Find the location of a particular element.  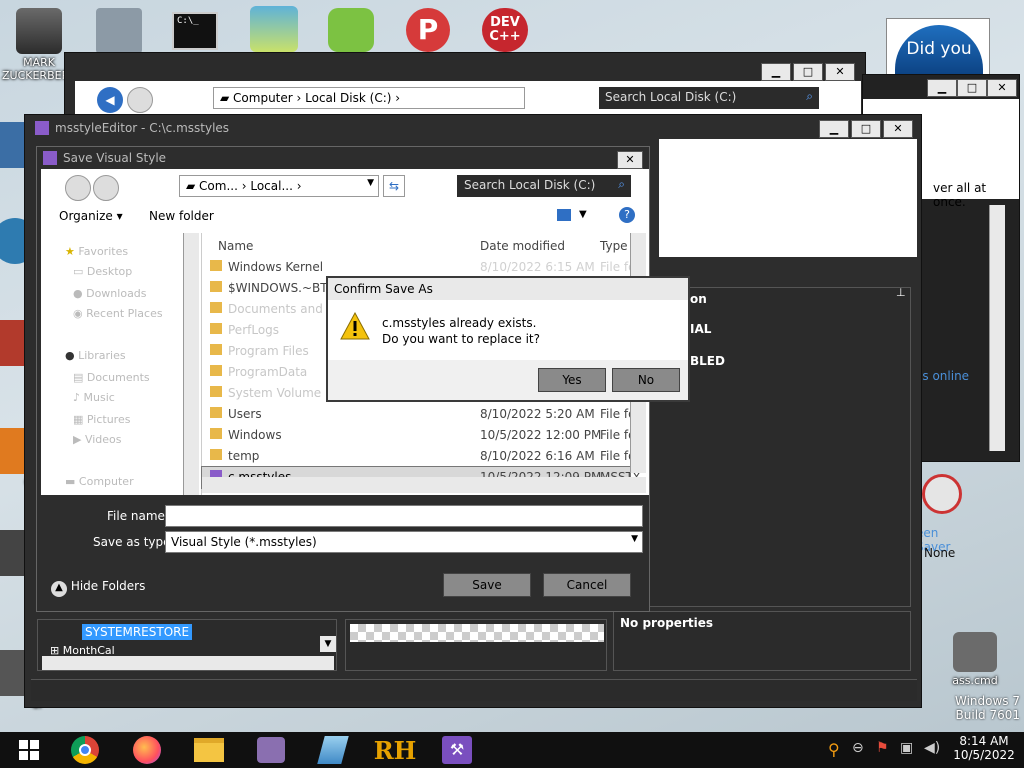

save-as-type-select: Visual Style (*.msstyles) ▼ is located at coordinates (404, 542).